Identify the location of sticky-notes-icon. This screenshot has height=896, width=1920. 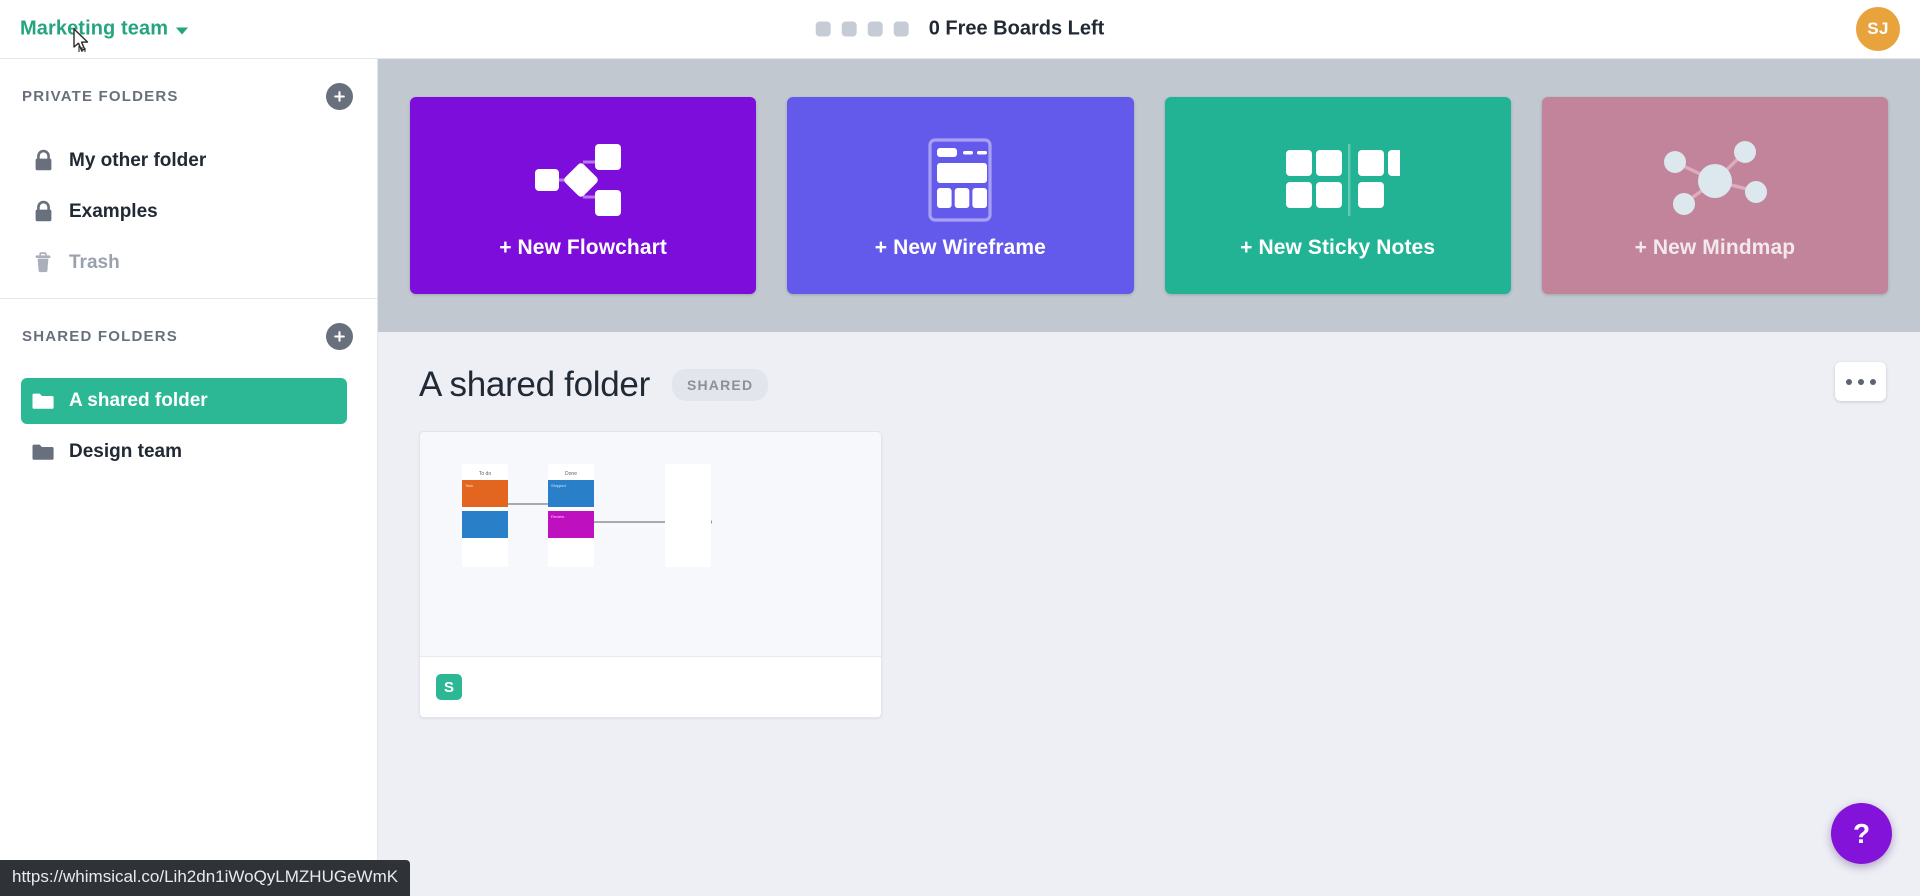
(1338, 180).